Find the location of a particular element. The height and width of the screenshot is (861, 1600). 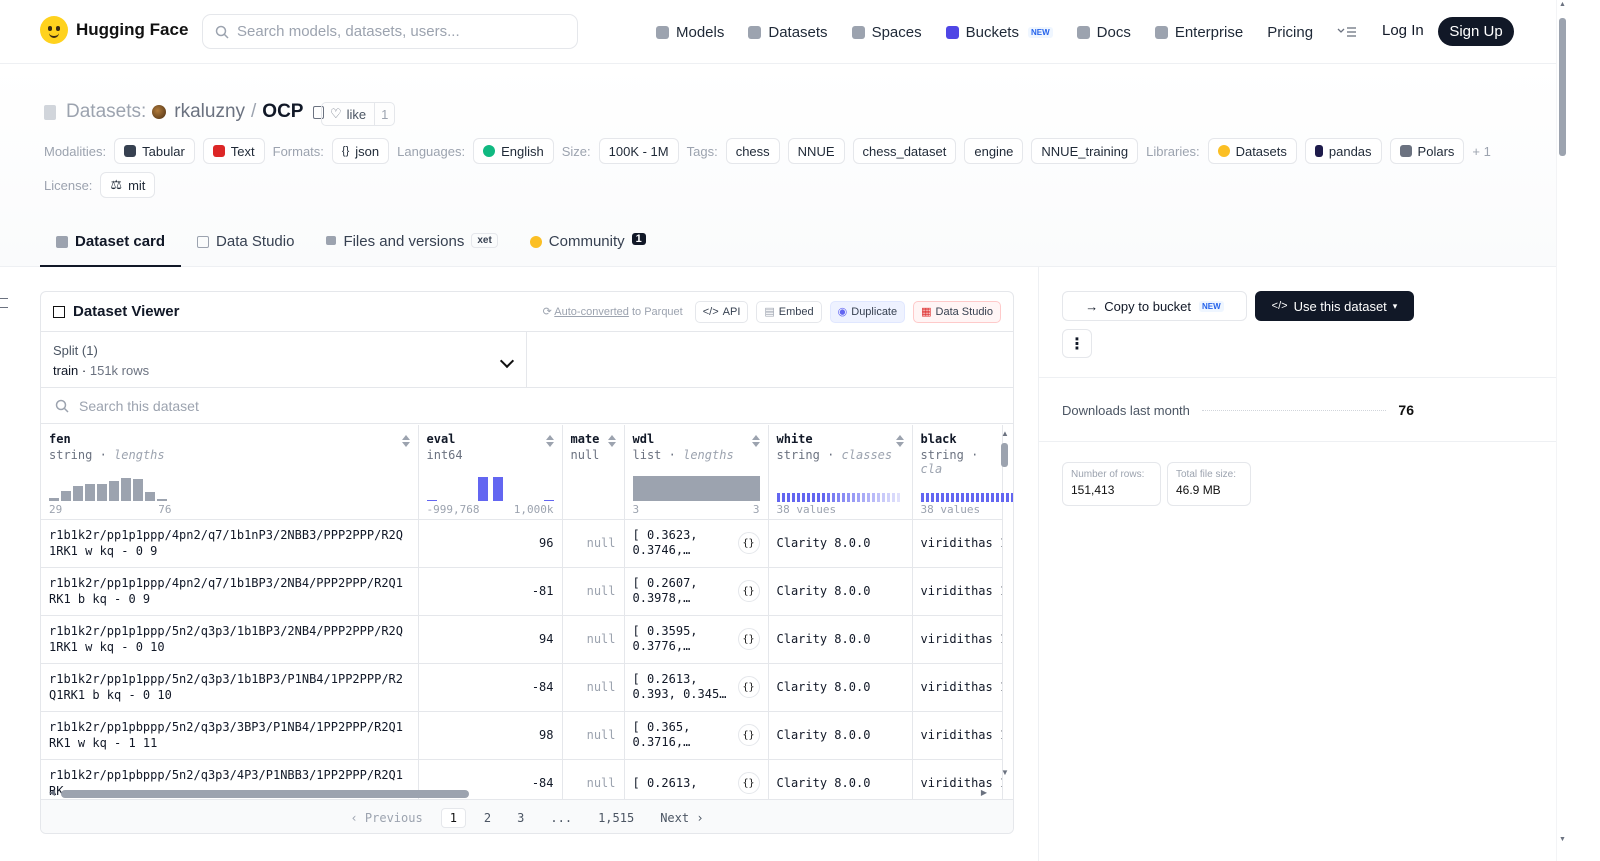

tag-engine: engine is located at coordinates (994, 151).